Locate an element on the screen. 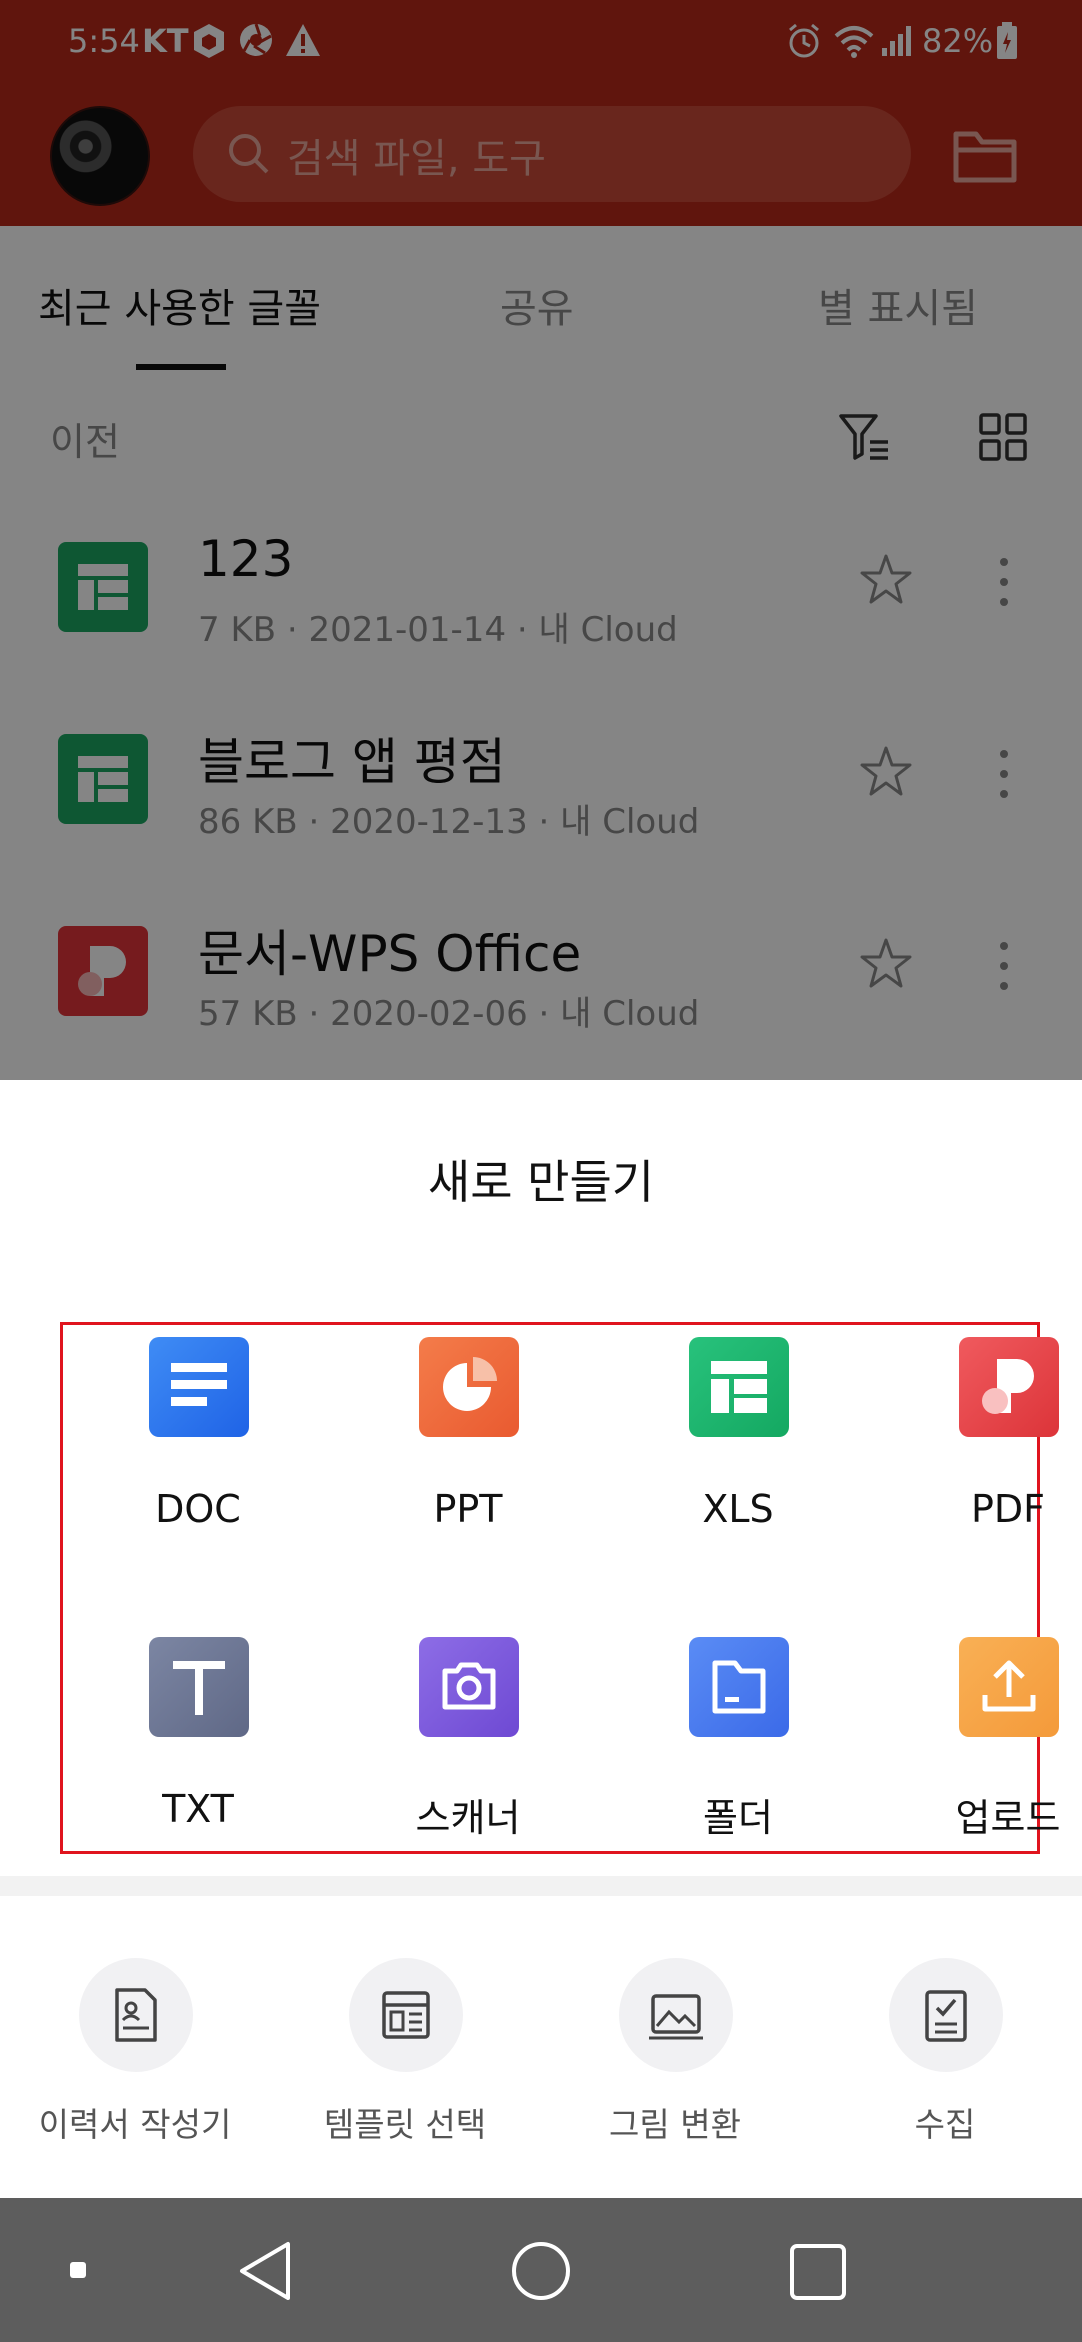  upload-button: 업로드 is located at coordinates (977, 1738).